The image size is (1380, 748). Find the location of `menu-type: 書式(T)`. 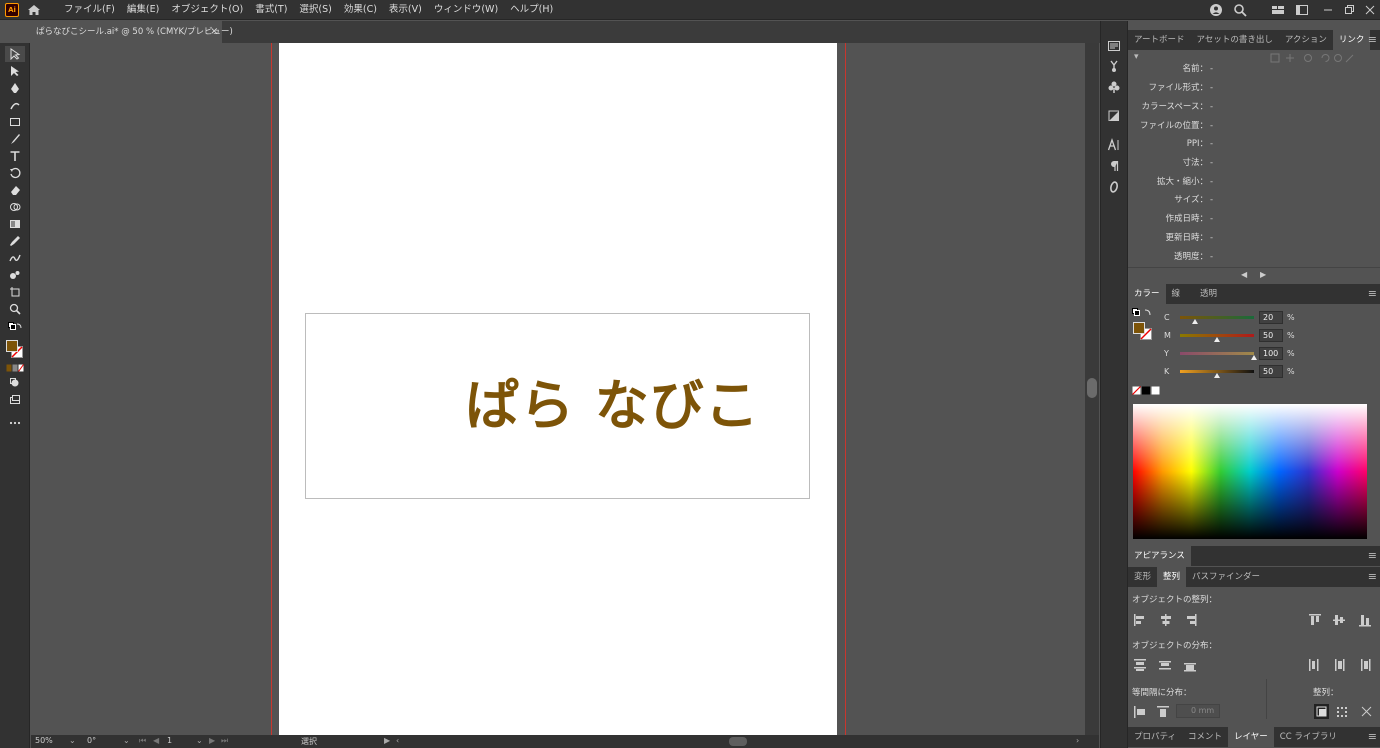

menu-type: 書式(T) is located at coordinates (271, 10).